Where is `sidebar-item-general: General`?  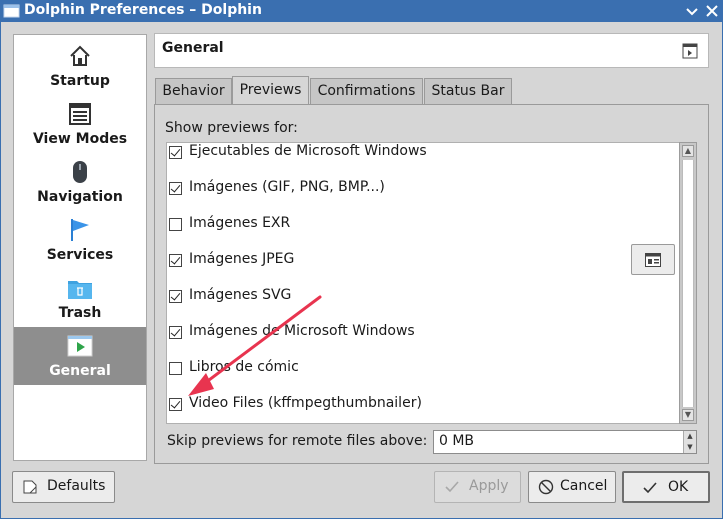 sidebar-item-general: General is located at coordinates (80, 356).